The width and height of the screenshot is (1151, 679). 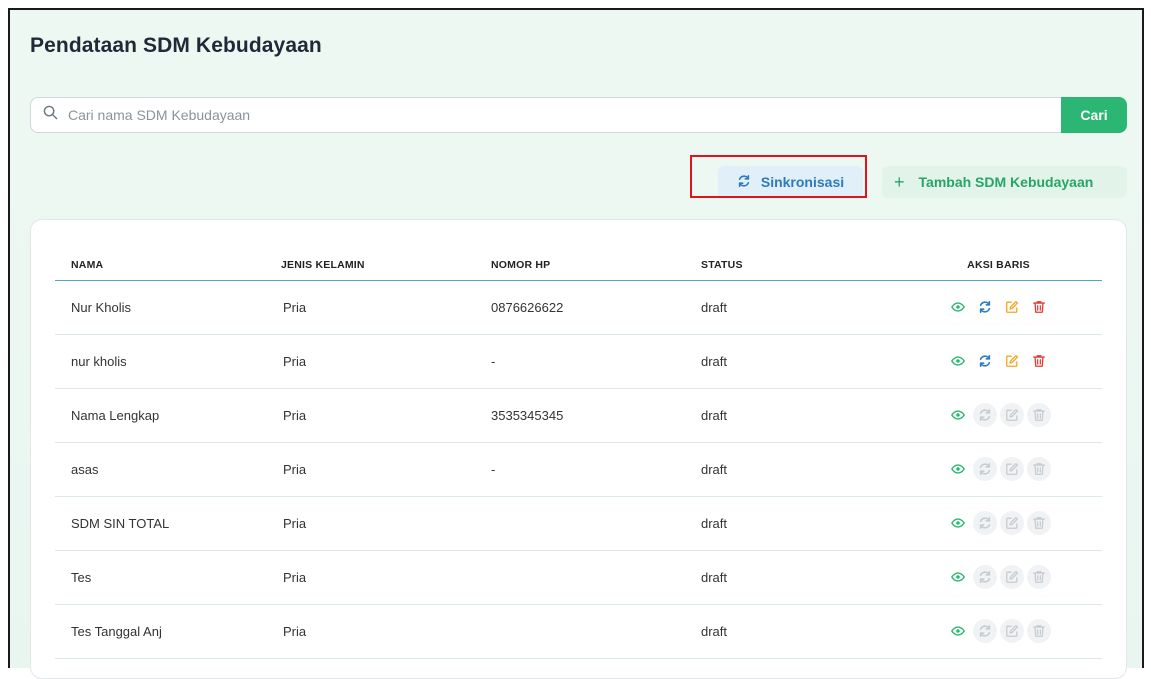 What do you see at coordinates (790, 265) in the screenshot?
I see `column-header-status: STATUS` at bounding box center [790, 265].